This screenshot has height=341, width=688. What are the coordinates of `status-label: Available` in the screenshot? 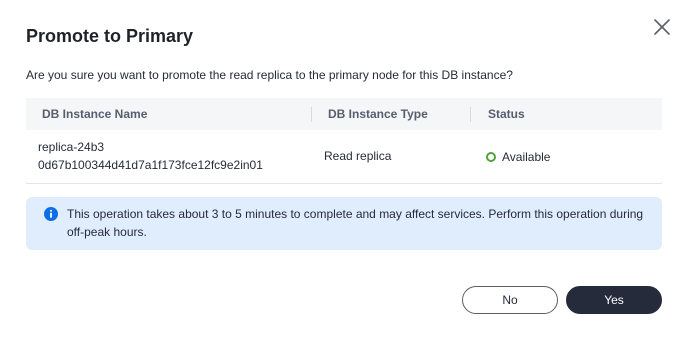 It's located at (526, 157).